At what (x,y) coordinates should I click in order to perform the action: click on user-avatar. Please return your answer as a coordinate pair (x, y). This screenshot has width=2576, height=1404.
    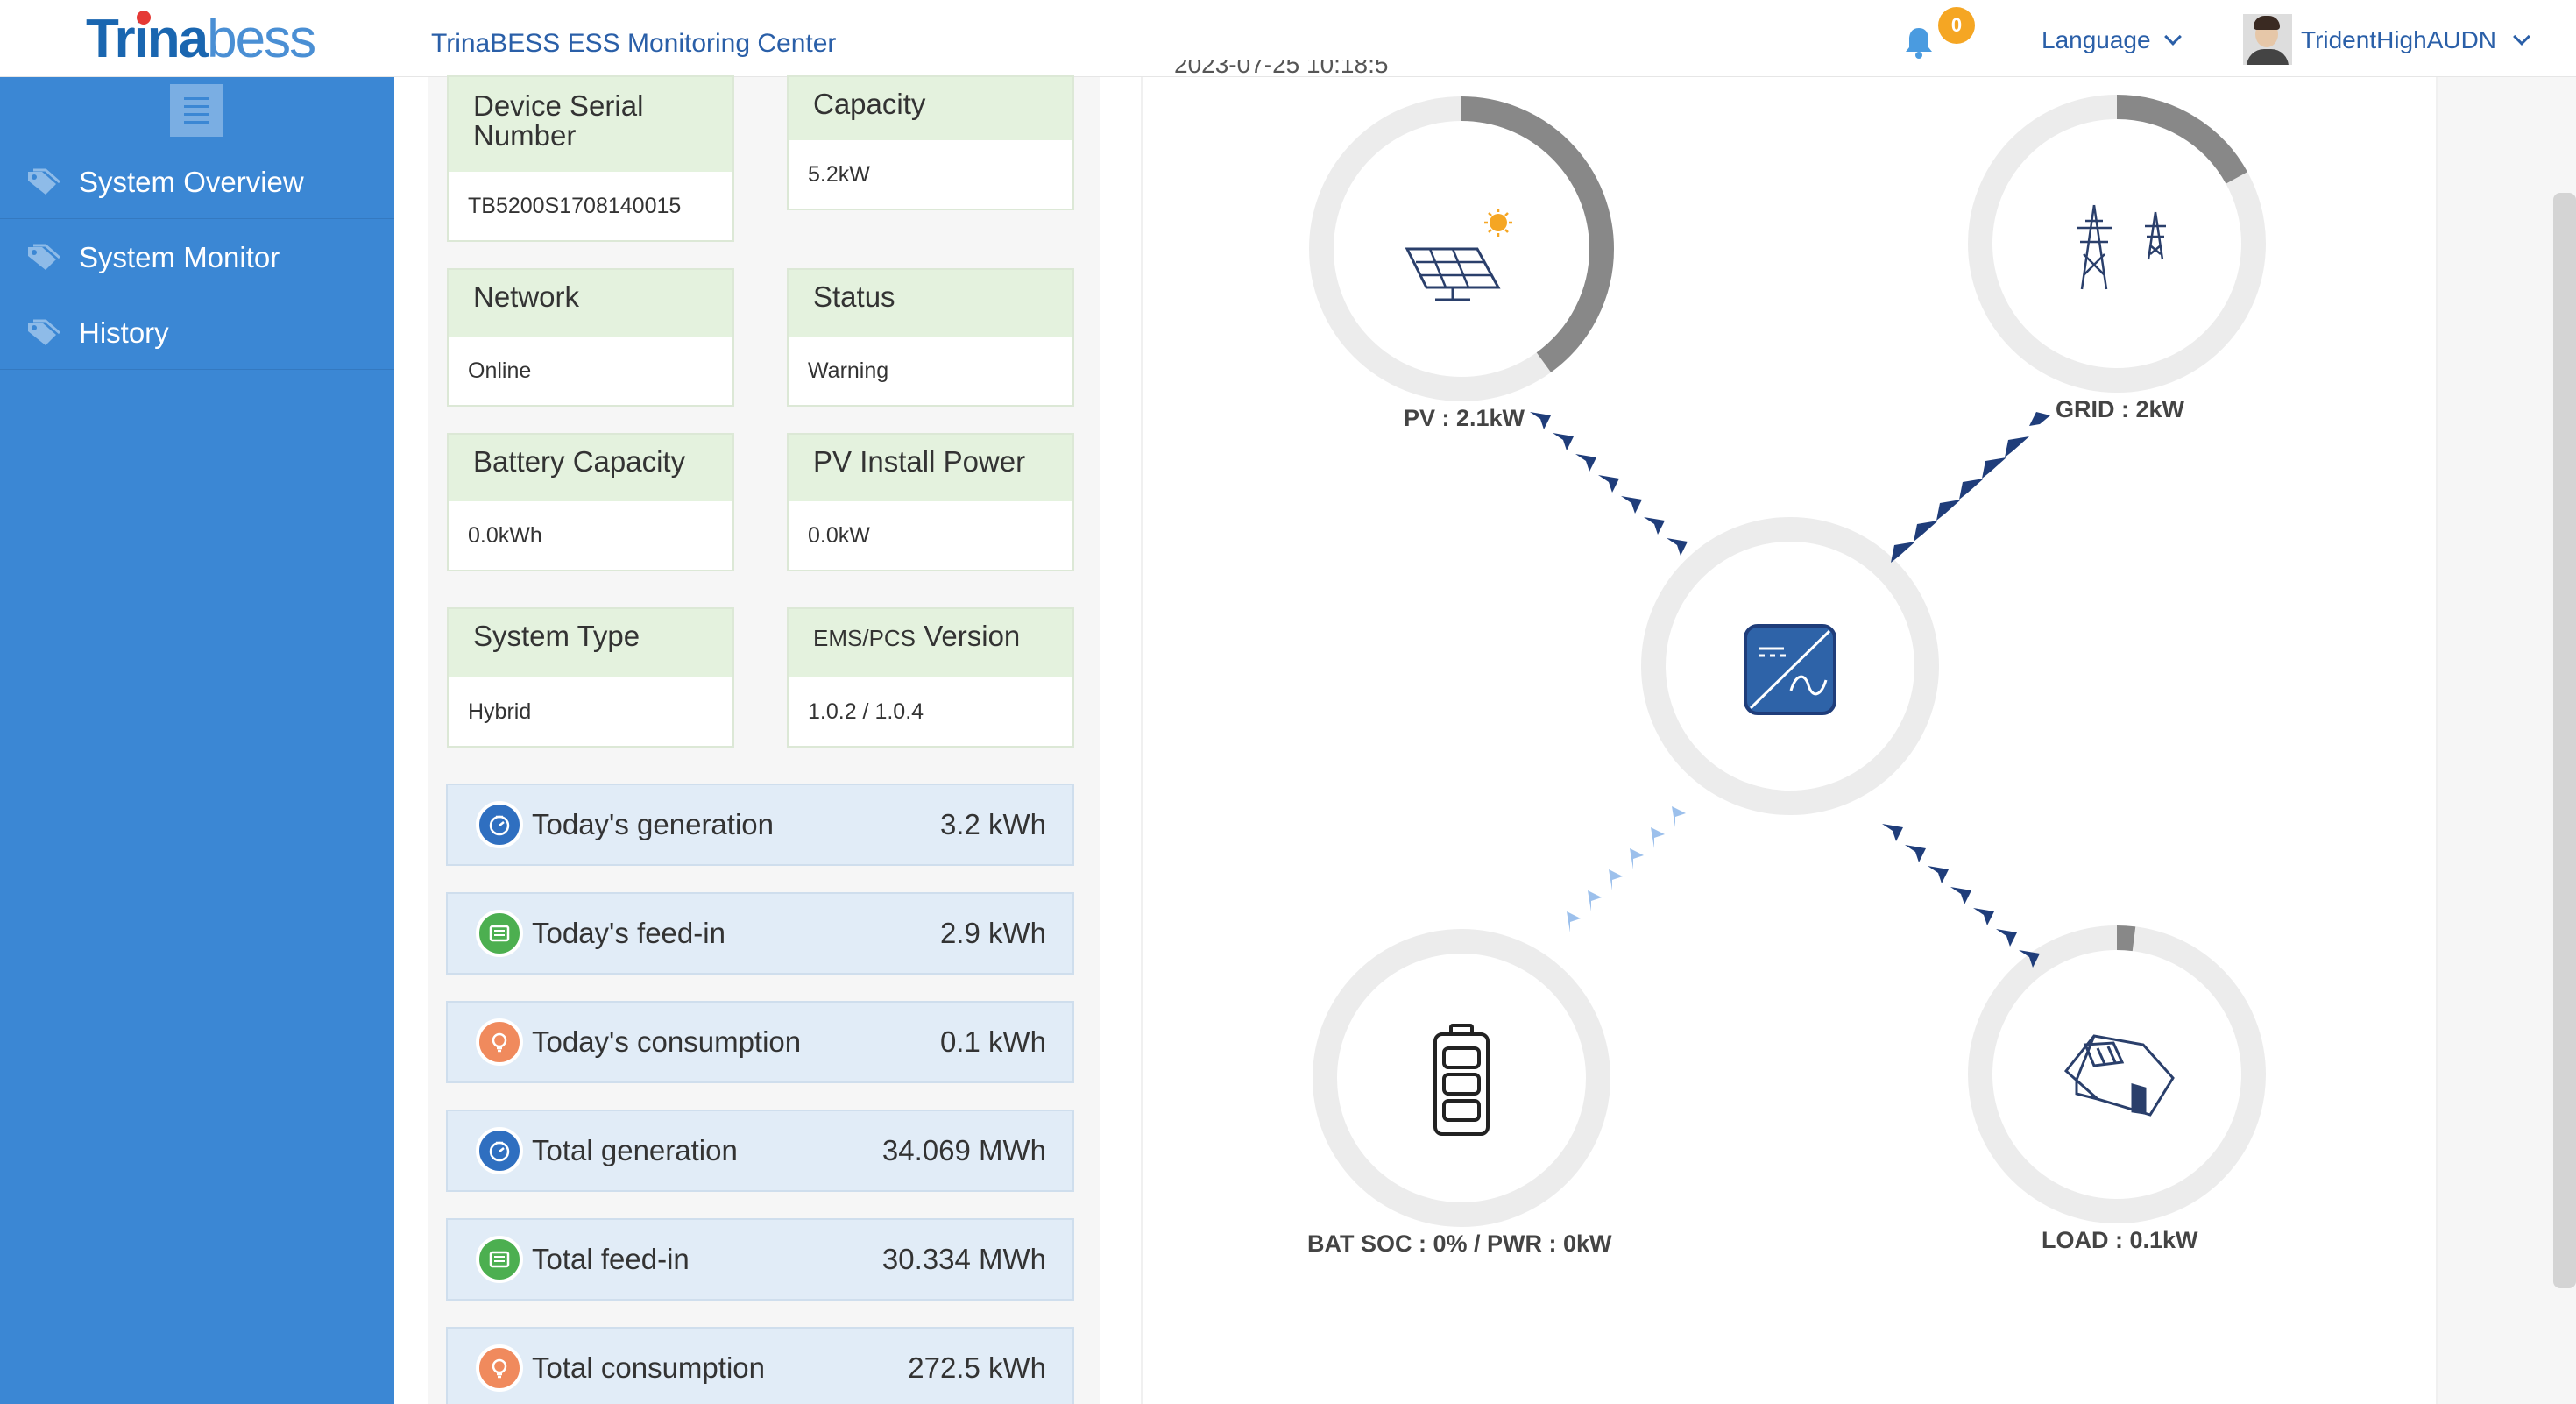
    Looking at the image, I should click on (2267, 39).